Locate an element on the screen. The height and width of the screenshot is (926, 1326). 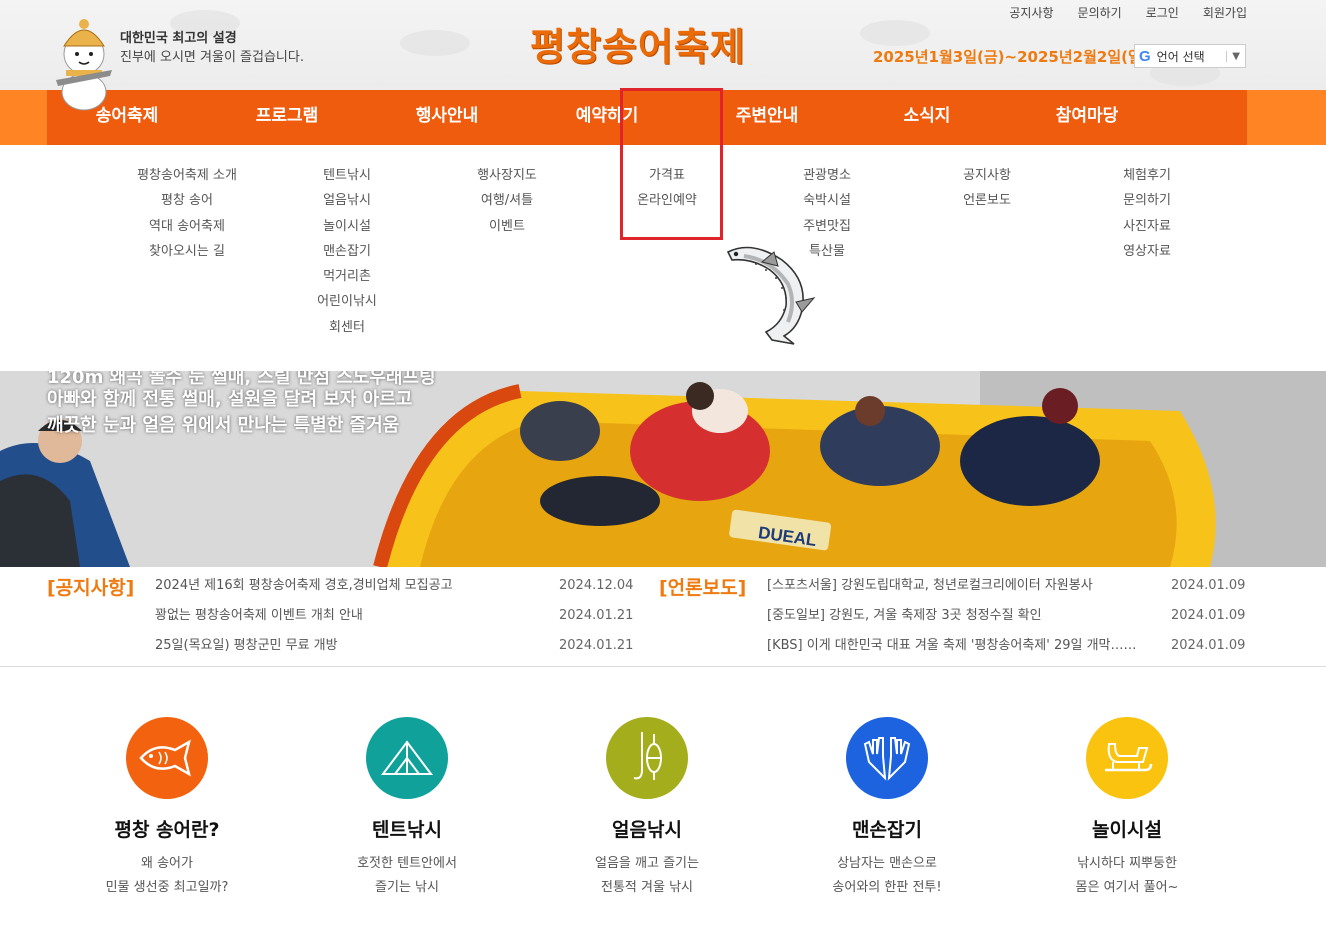
submenu-participation: 체험후기 문의하기 사진자료 영상자료 is located at coordinates (1147, 217).